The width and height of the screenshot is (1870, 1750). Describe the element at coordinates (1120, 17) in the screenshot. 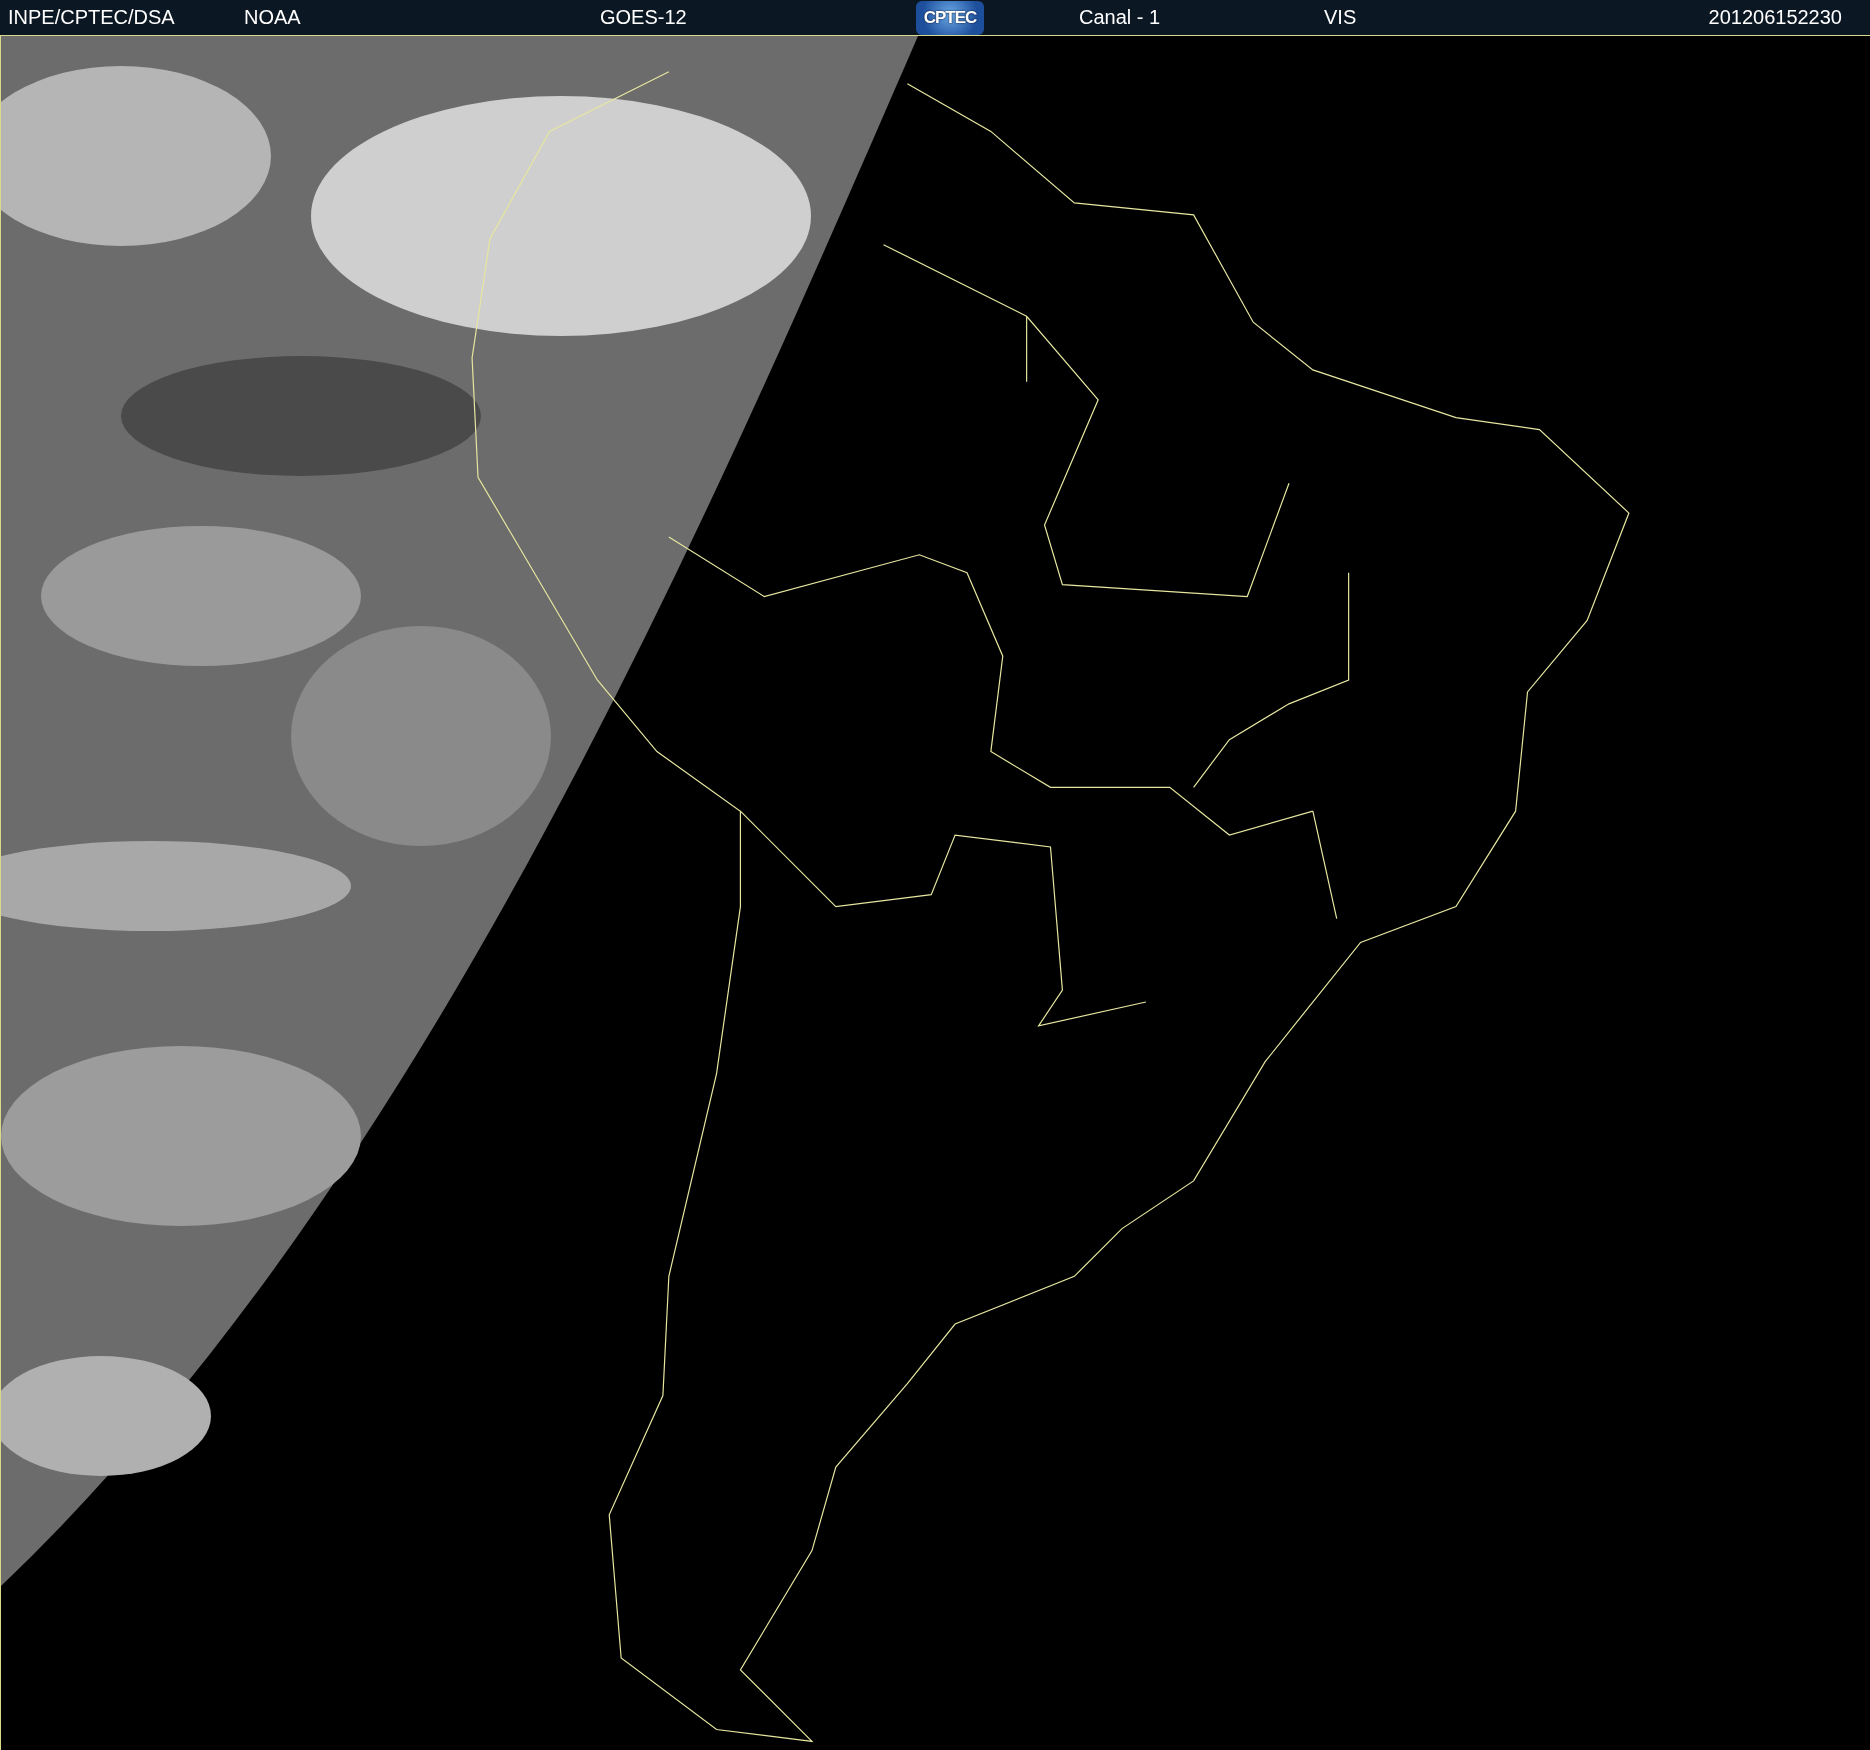

I see `header-label: Canal - 1` at that location.